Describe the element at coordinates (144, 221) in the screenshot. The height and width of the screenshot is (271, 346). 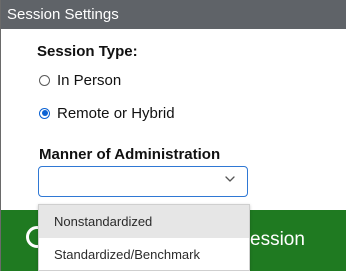
I see `option-nonstandardized: Nonstandardized` at that location.